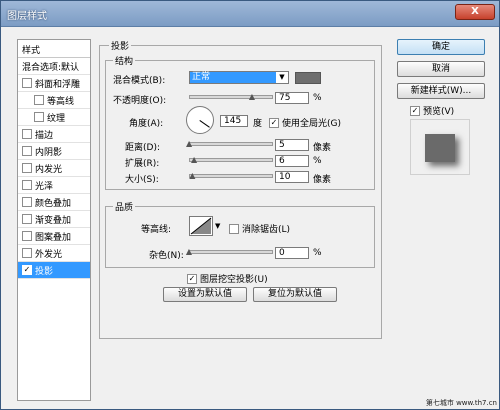  I want to click on distance-label: 距离(D):, so click(142, 148).